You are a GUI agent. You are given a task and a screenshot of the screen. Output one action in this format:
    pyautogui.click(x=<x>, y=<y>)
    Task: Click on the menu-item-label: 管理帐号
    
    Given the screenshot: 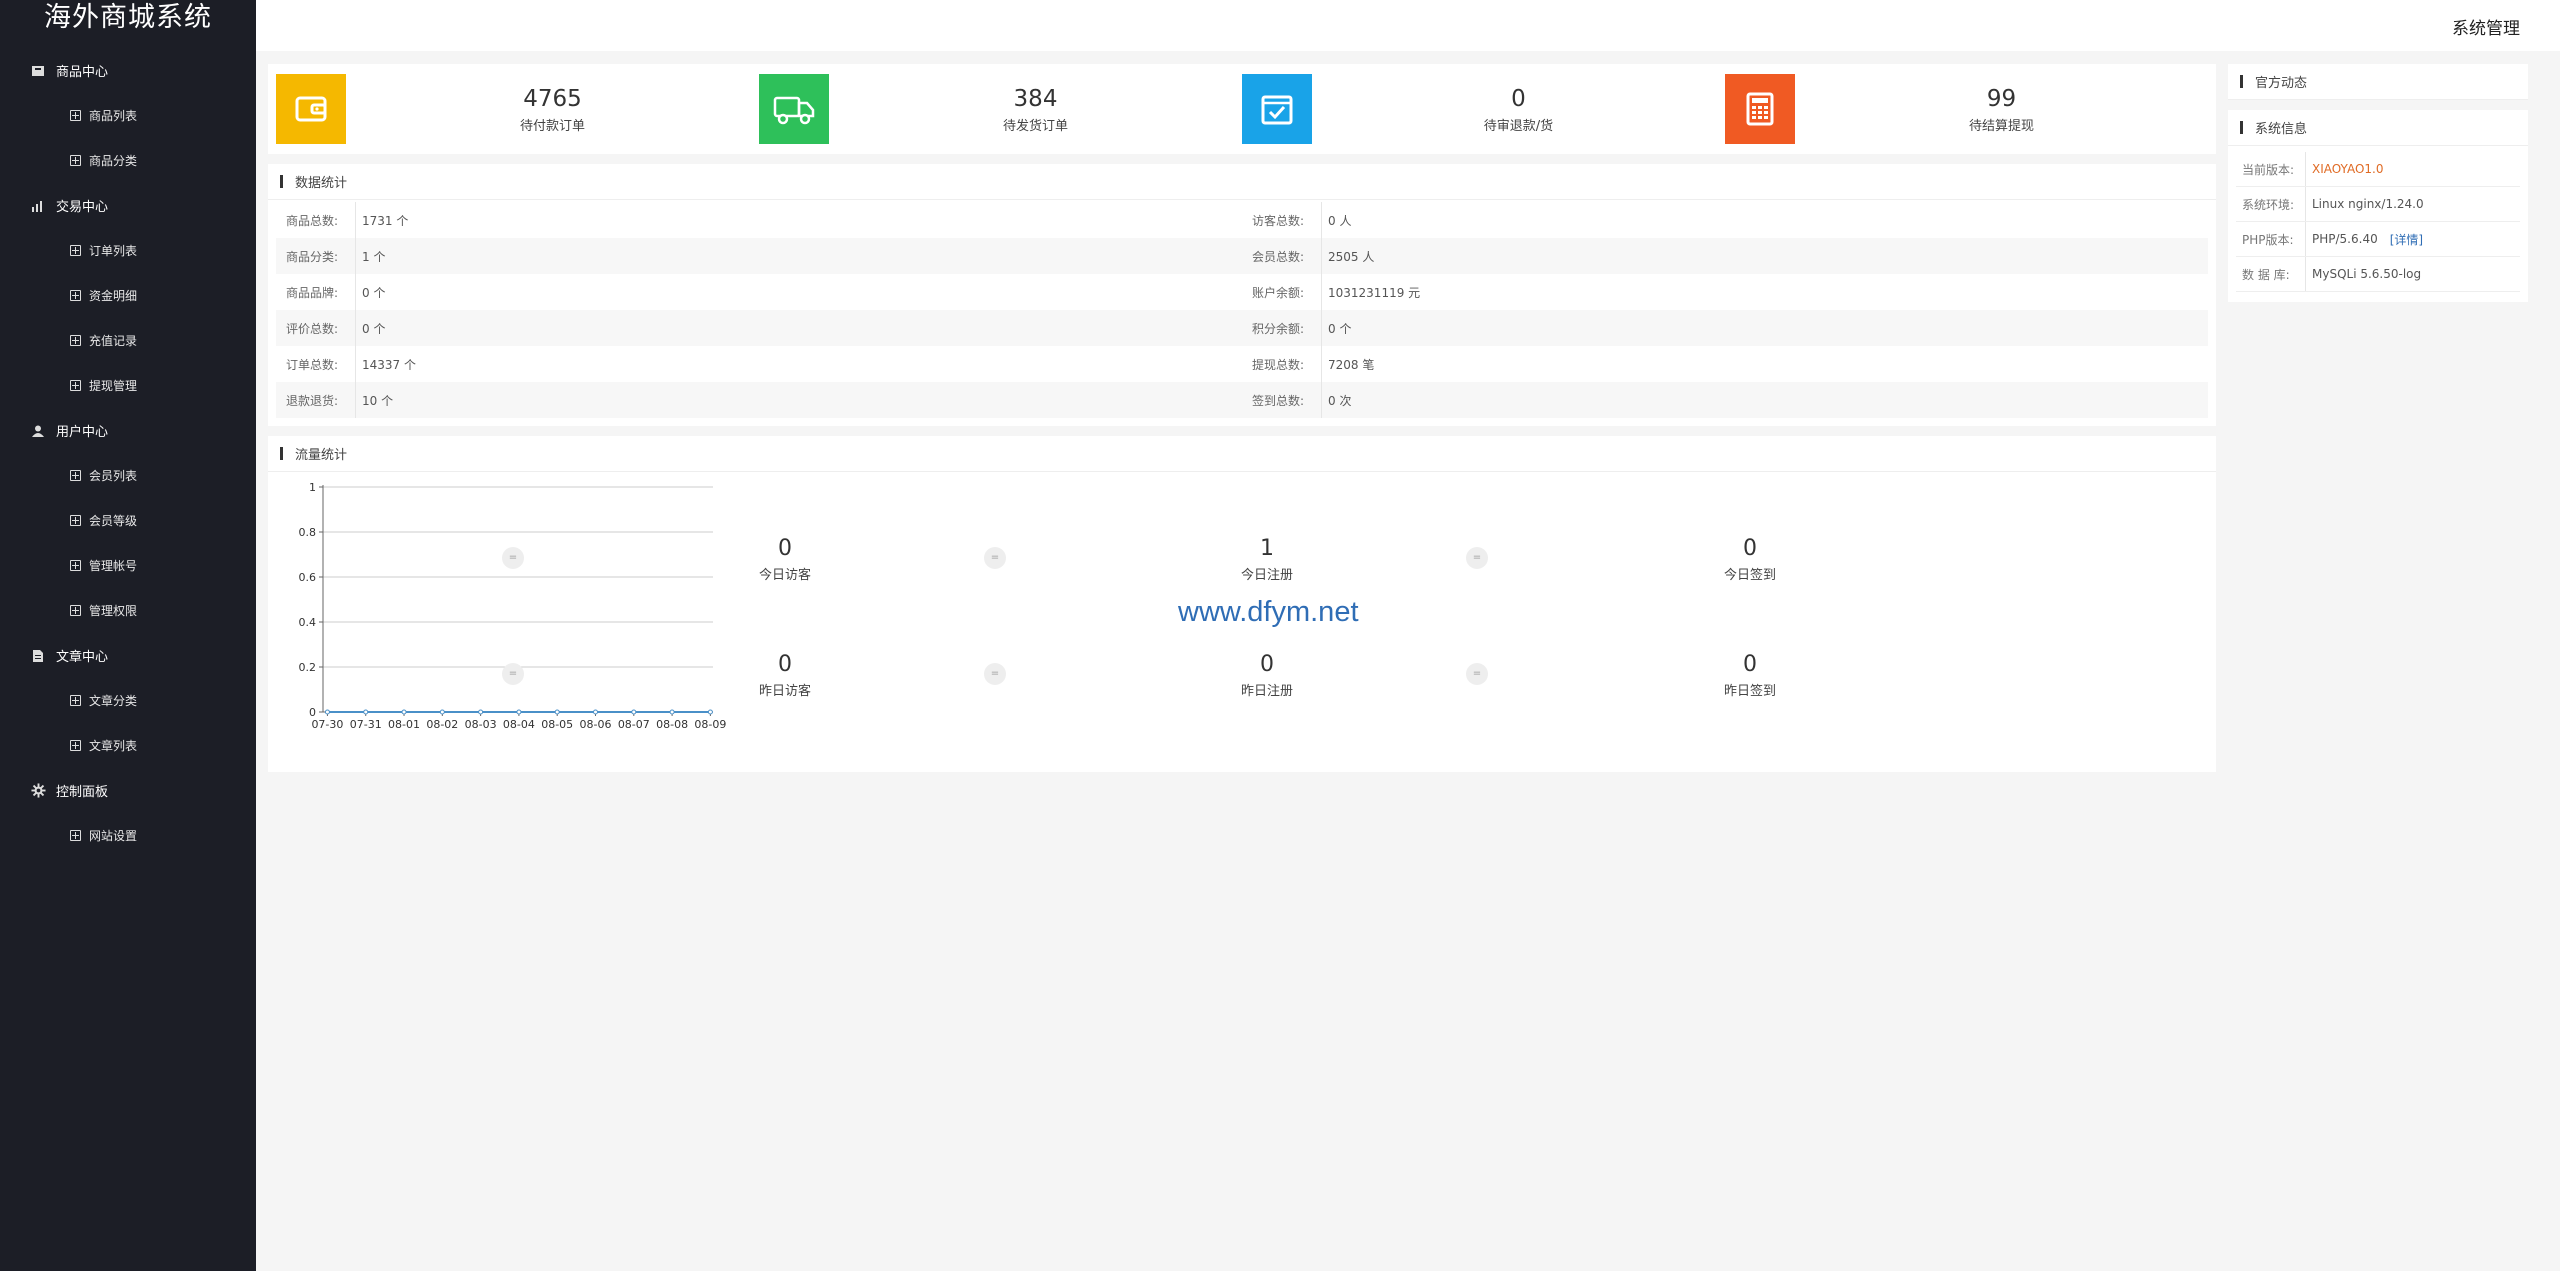 What is the action you would take?
    pyautogui.click(x=113, y=566)
    